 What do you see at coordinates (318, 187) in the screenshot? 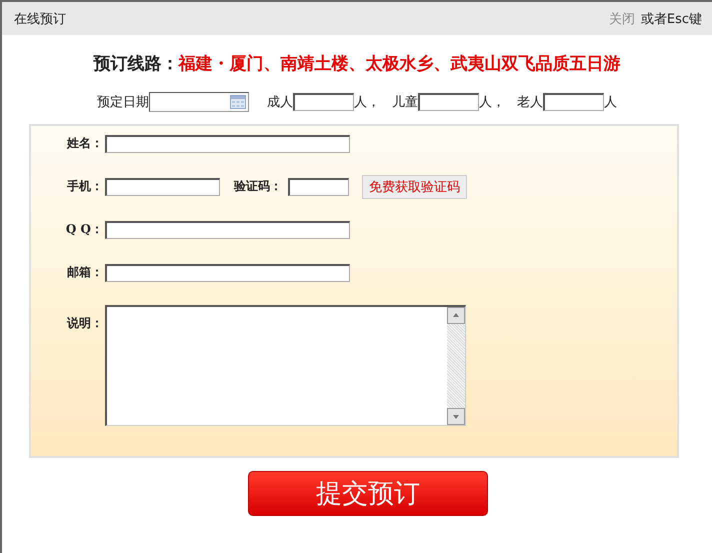
I see `code-field` at bounding box center [318, 187].